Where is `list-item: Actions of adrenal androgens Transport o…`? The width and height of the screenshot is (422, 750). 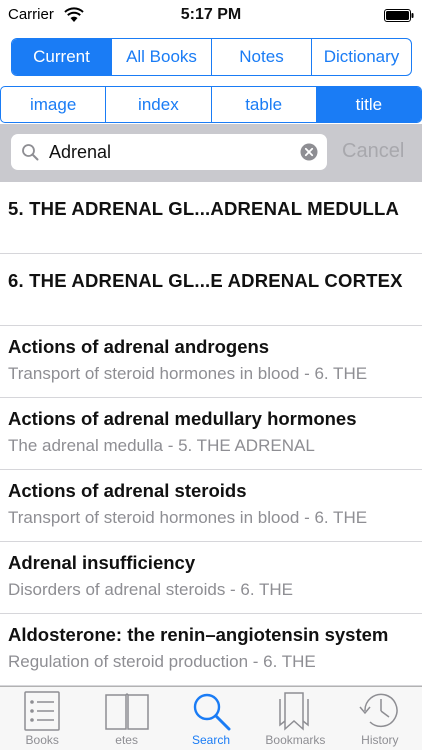
list-item: Actions of adrenal androgens Transport o… is located at coordinates (211, 362).